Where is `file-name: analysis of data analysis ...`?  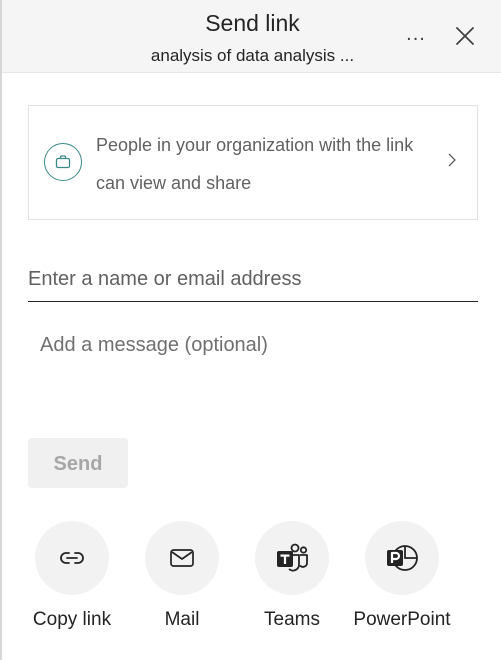
file-name: analysis of data analysis ... is located at coordinates (252, 55).